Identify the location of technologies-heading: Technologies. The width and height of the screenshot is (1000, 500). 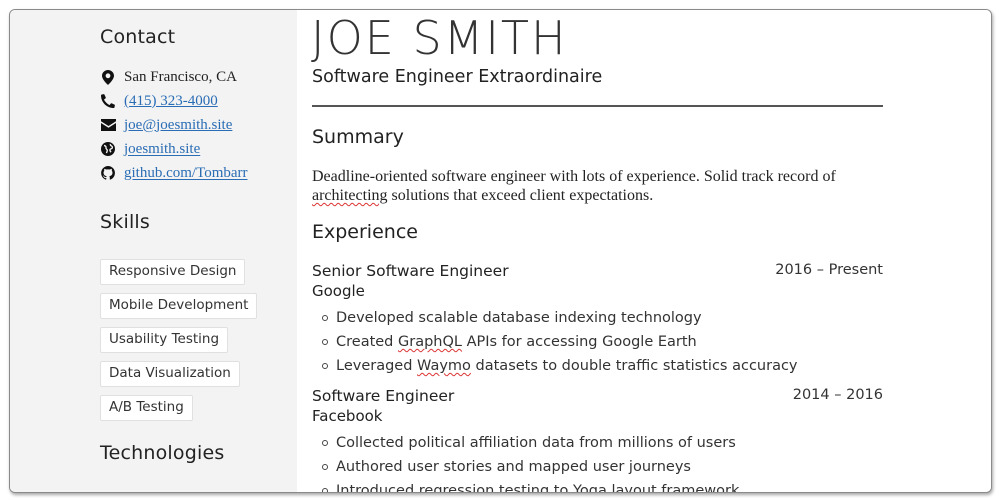
(162, 453).